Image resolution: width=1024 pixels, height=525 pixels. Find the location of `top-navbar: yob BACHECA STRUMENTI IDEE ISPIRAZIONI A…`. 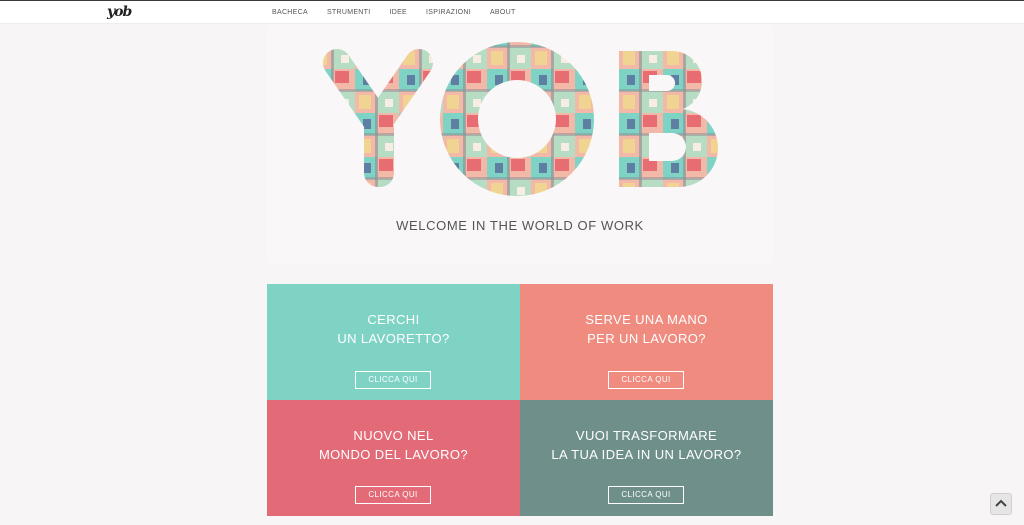

top-navbar: yob BACHECA STRUMENTI IDEE ISPIRAZIONI A… is located at coordinates (512, 12).